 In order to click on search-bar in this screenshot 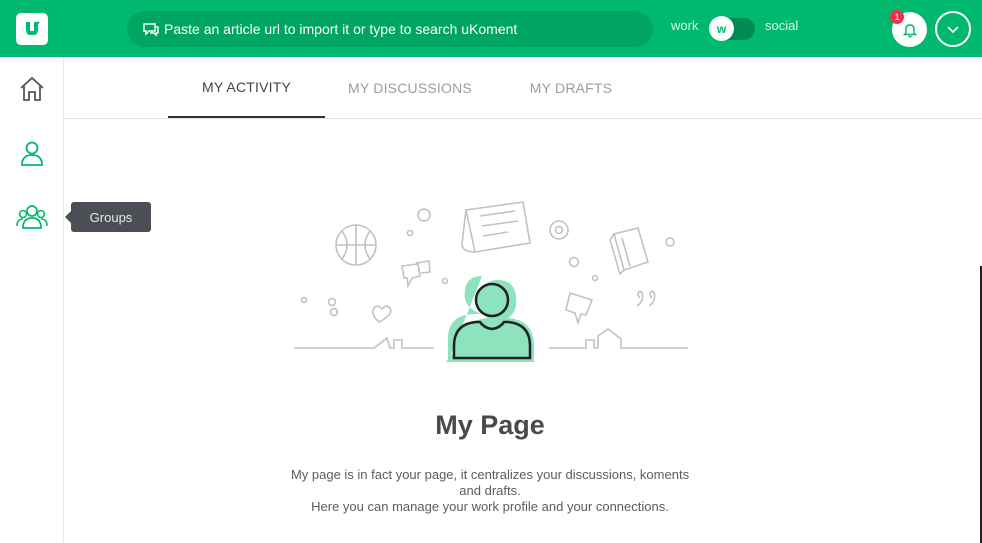, I will do `click(390, 29)`.